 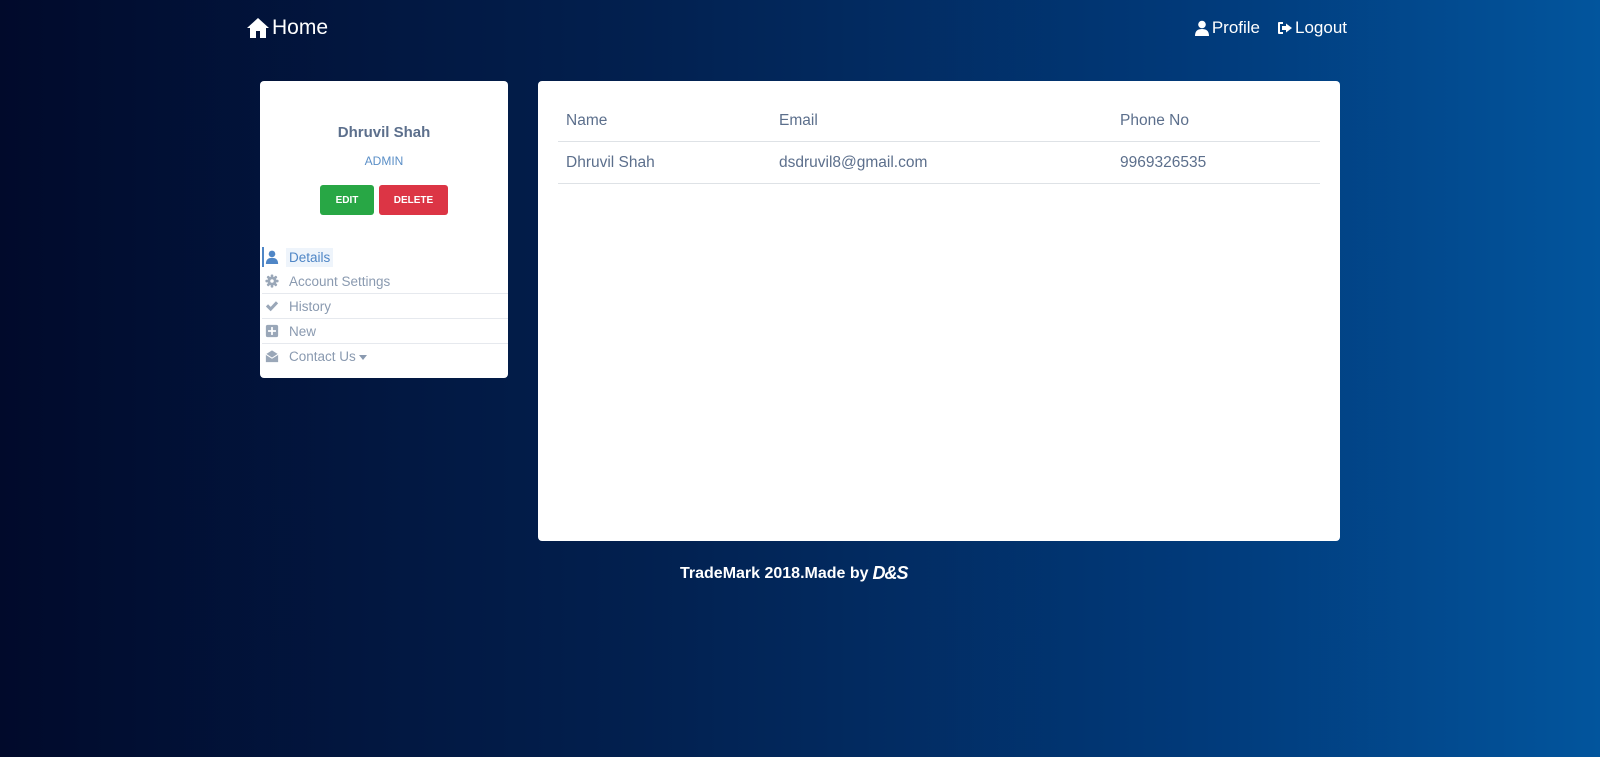 What do you see at coordinates (347, 200) in the screenshot?
I see `edit-button: EDIT` at bounding box center [347, 200].